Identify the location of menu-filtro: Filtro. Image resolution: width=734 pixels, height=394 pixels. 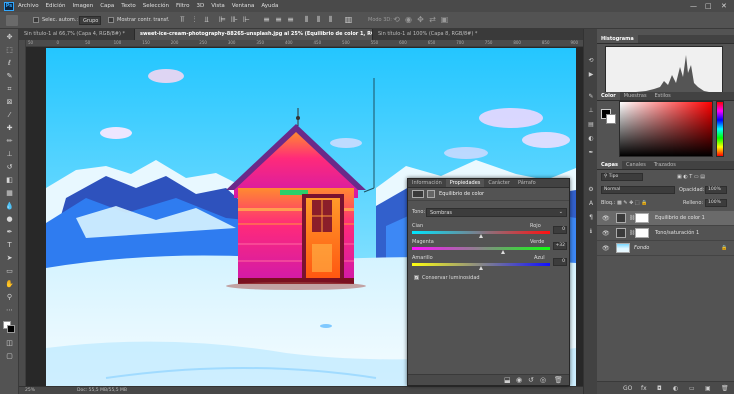
(182, 6).